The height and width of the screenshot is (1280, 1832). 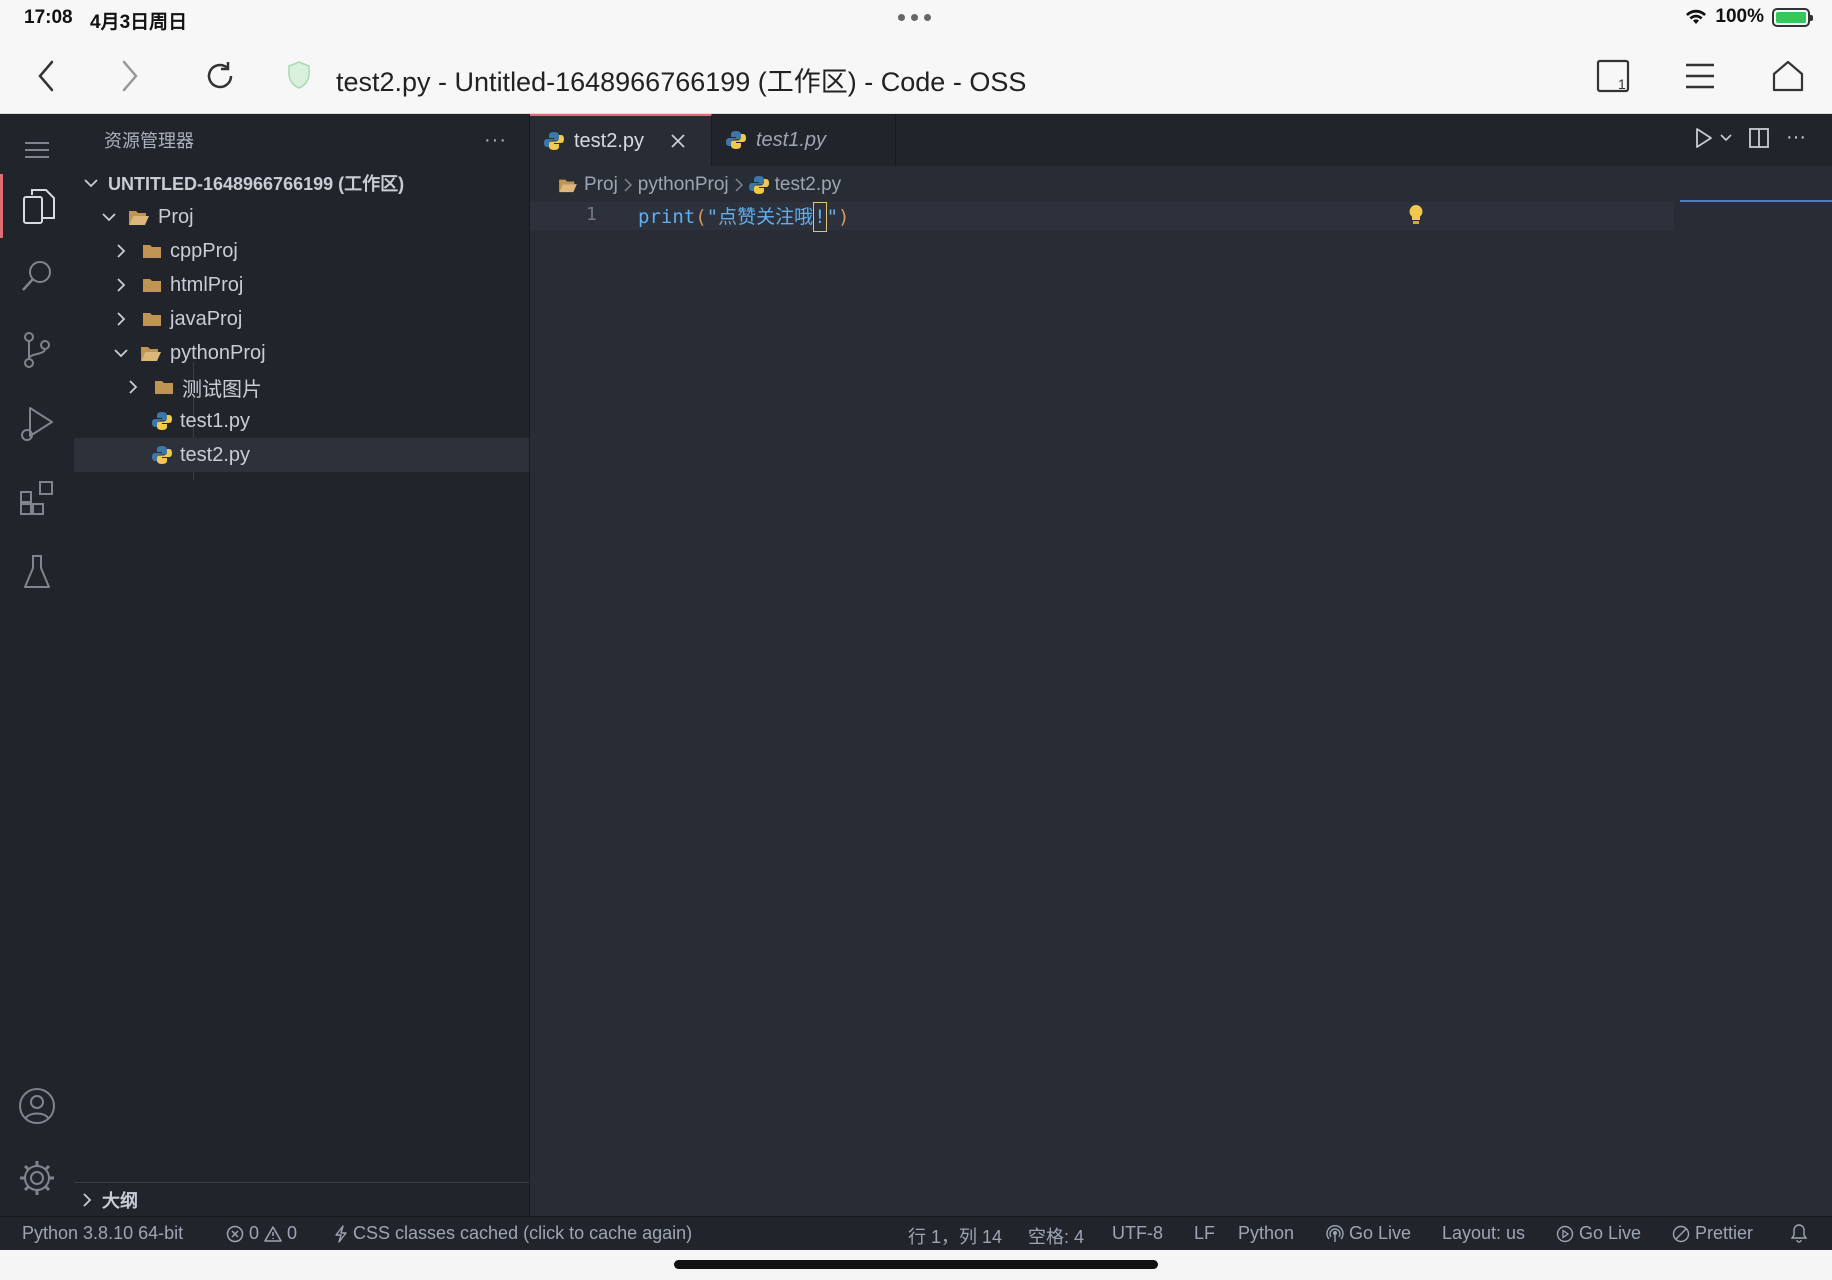 I want to click on source-control-icon, so click(x=37, y=350).